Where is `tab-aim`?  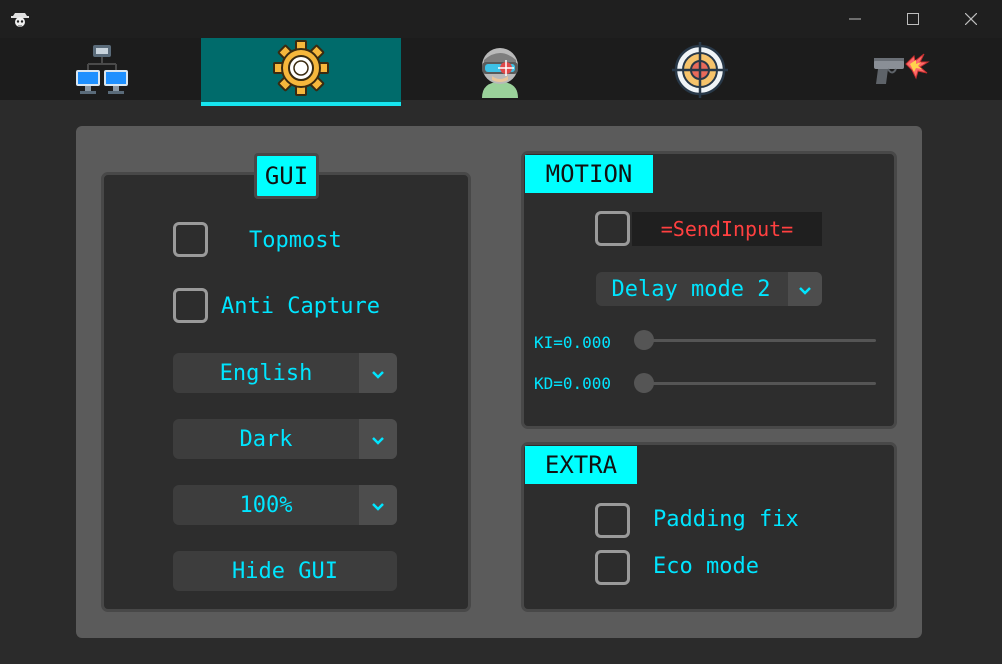 tab-aim is located at coordinates (500, 72).